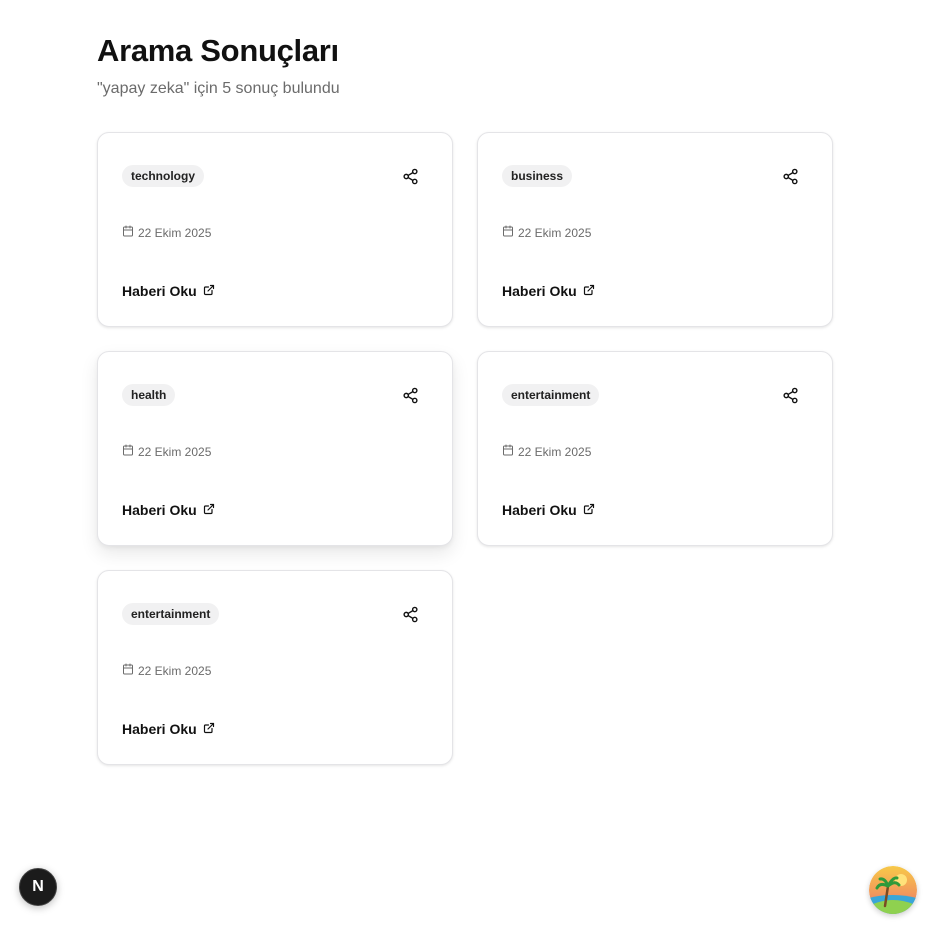 Image resolution: width=929 pixels, height=925 pixels. I want to click on category-badge: technology, so click(163, 176).